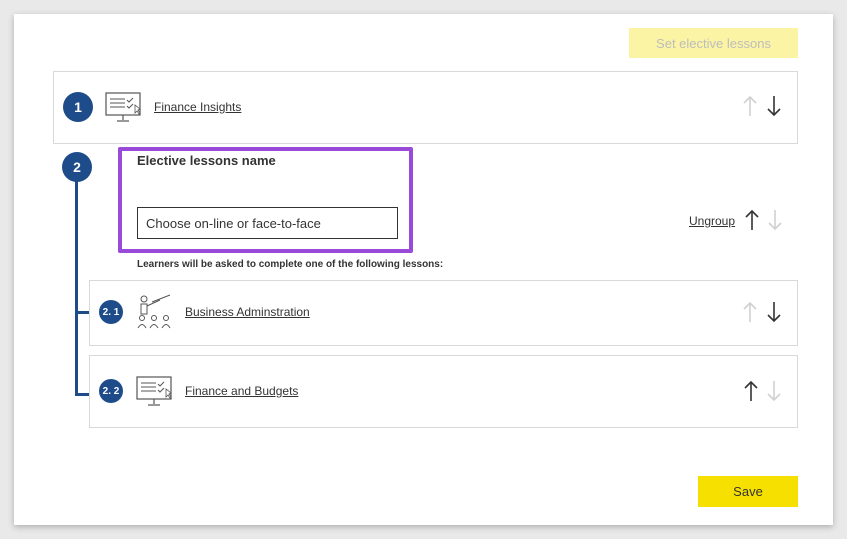 This screenshot has width=847, height=539. Describe the element at coordinates (775, 220) in the screenshot. I see `group-move-down-arrow-icon` at that location.